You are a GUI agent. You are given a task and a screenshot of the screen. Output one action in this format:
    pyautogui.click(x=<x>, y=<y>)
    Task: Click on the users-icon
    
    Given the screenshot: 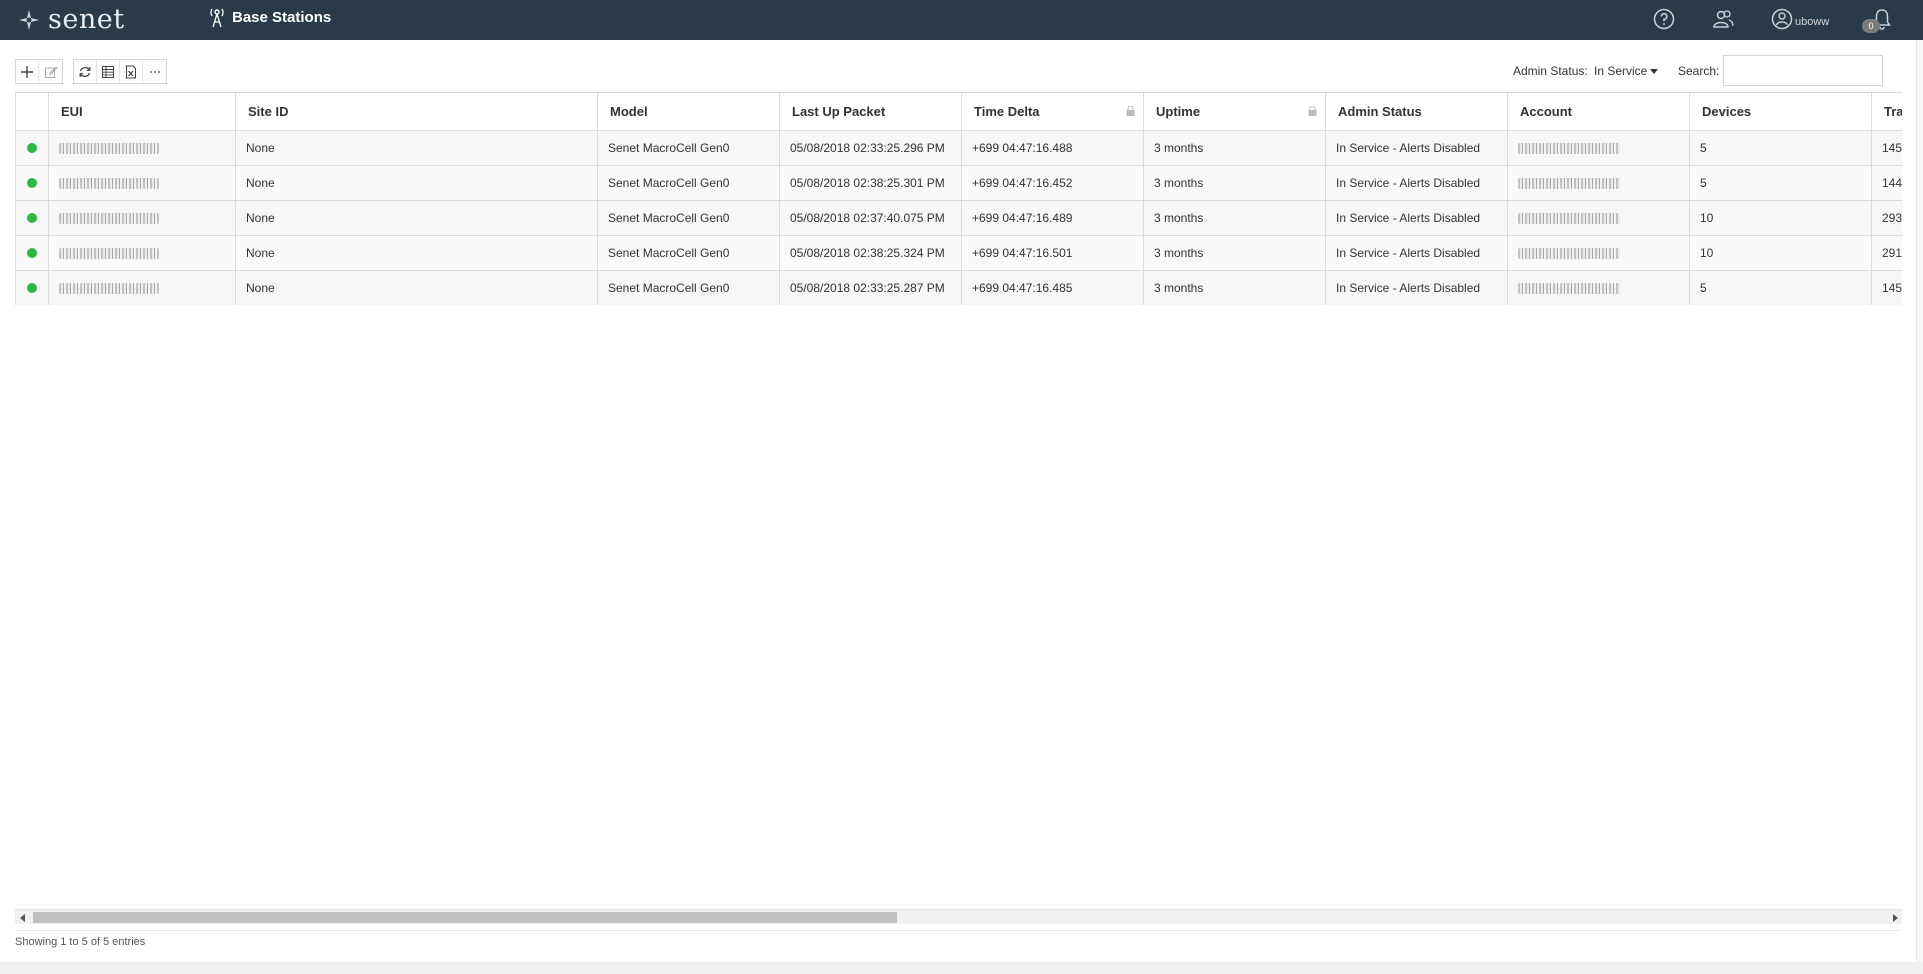 What is the action you would take?
    pyautogui.click(x=1723, y=19)
    